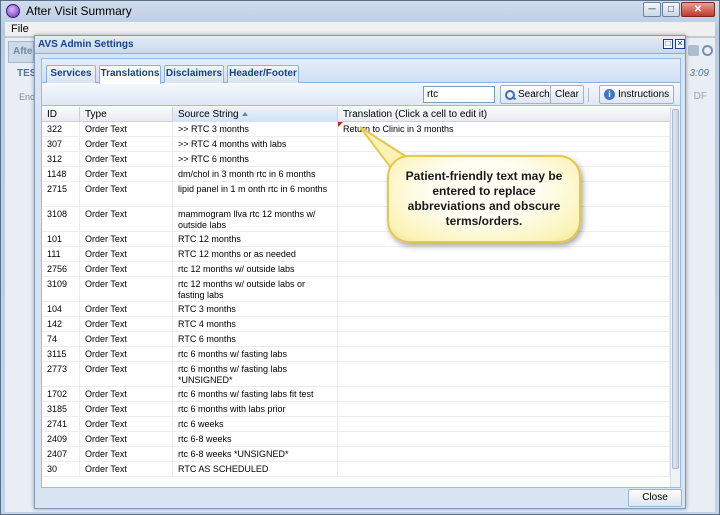 The height and width of the screenshot is (515, 720). What do you see at coordinates (360, 45) in the screenshot?
I see `dialog-header: AVS Admin Settings □ ✕` at bounding box center [360, 45].